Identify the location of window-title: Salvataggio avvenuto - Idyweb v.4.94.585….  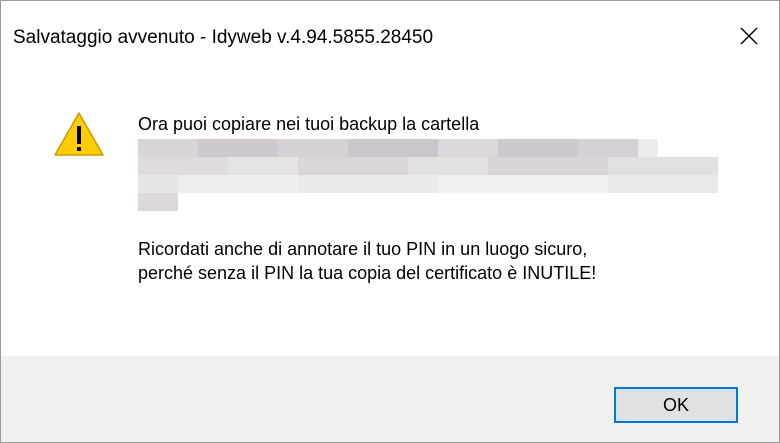
(223, 37).